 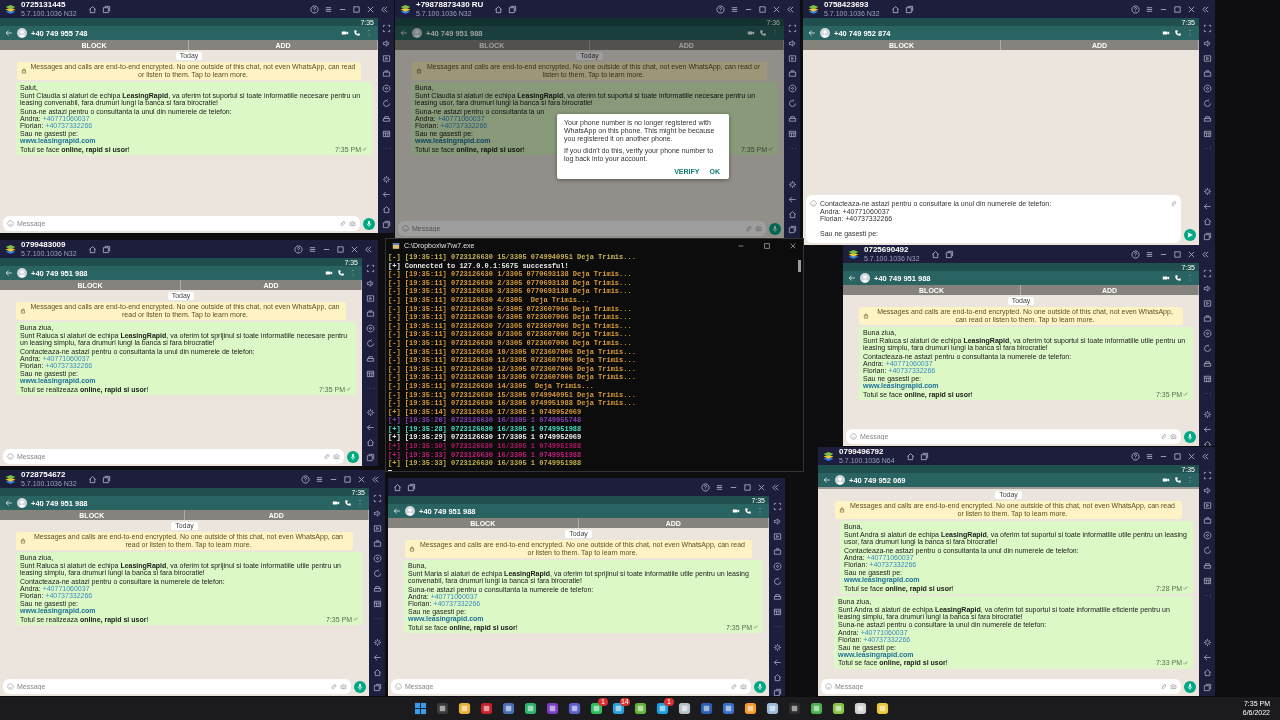 I want to click on send-button, so click(x=1190, y=235).